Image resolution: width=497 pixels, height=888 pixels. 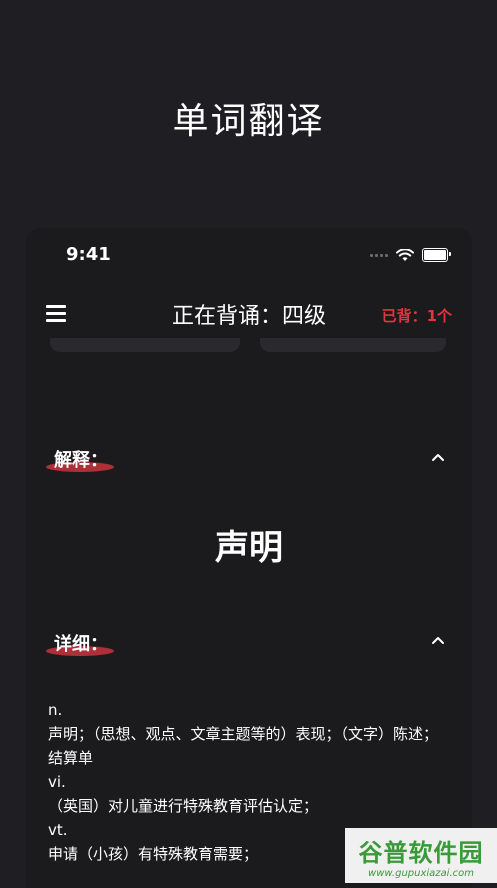 What do you see at coordinates (183, 806) in the screenshot?
I see `detail-line: （英国）对儿童进行特殊教育评估认定；` at bounding box center [183, 806].